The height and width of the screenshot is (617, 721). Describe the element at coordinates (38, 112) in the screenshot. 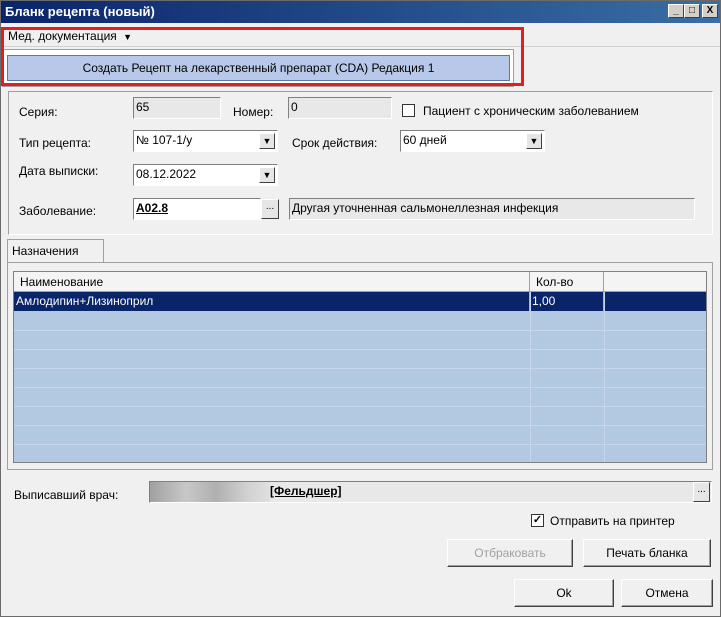

I see `series-label: Серия:` at that location.